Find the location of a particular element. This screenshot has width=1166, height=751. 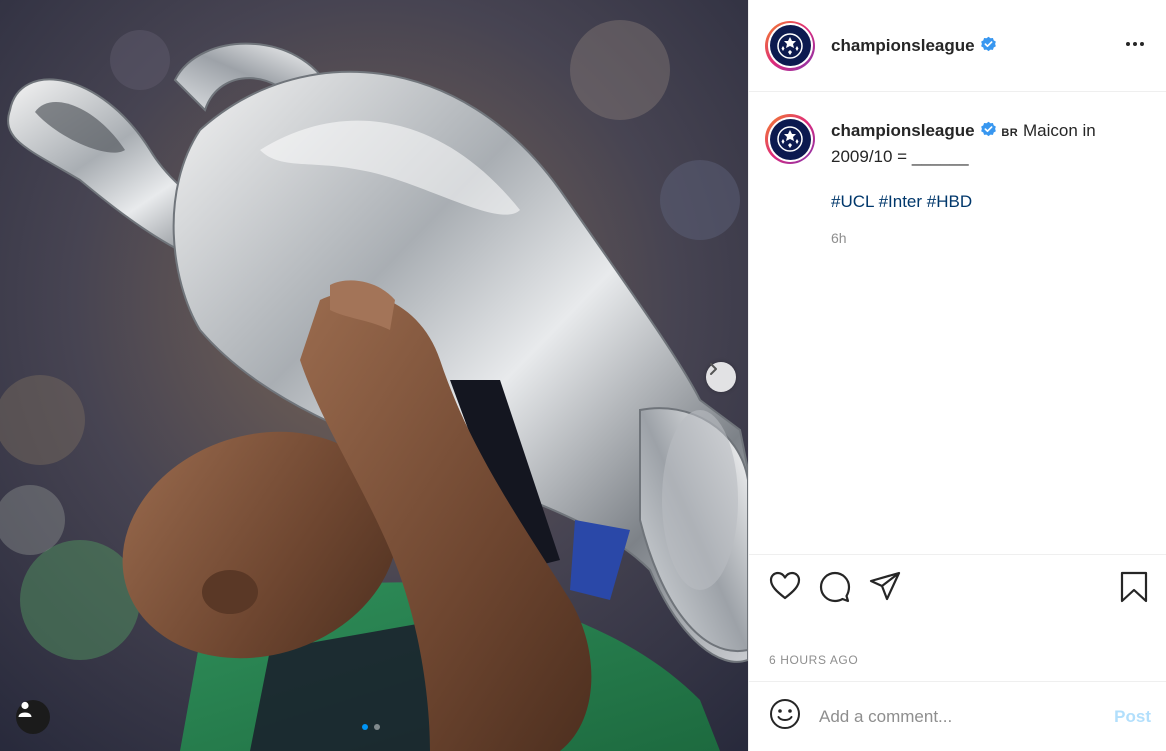

post-header: championsleague is located at coordinates (957, 46).